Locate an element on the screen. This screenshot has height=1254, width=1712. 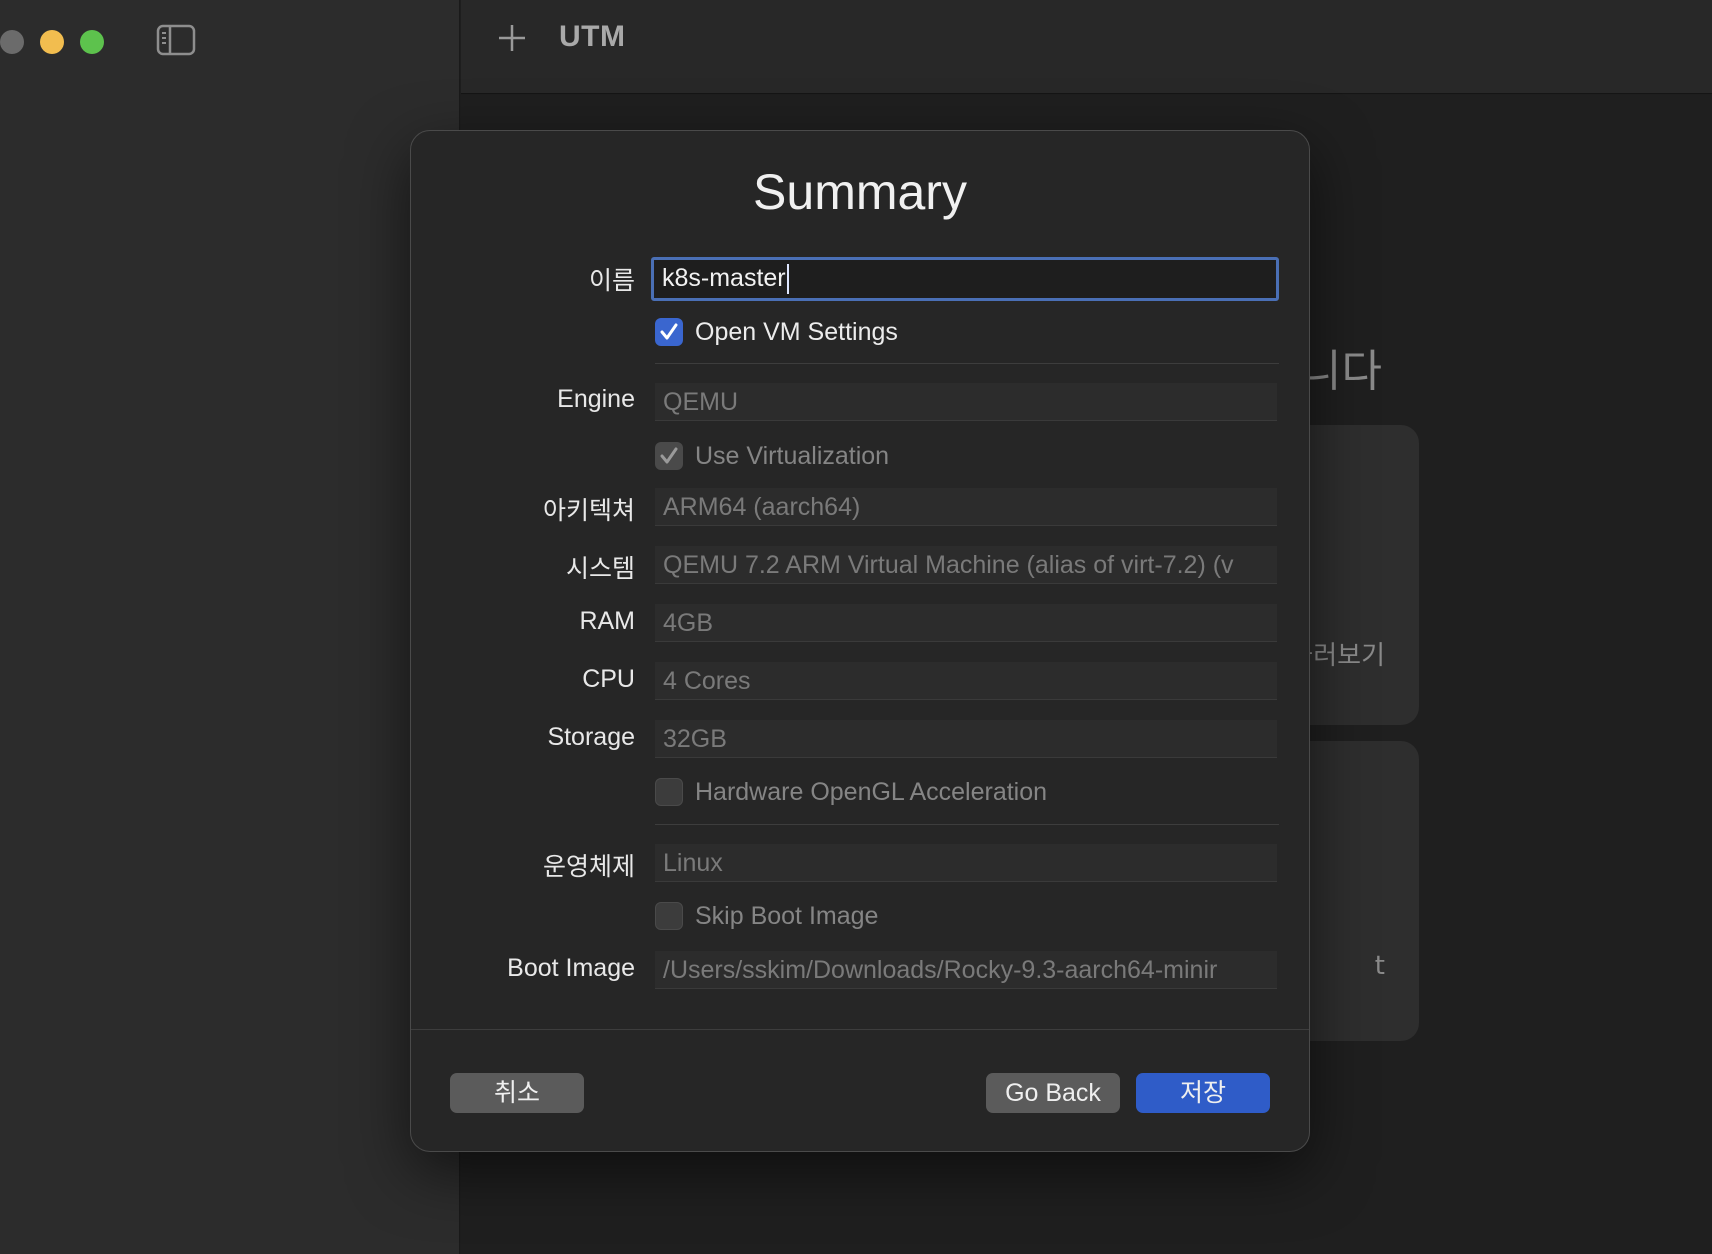
welcome-heading-fragment: 니다 is located at coordinates (1341, 371).